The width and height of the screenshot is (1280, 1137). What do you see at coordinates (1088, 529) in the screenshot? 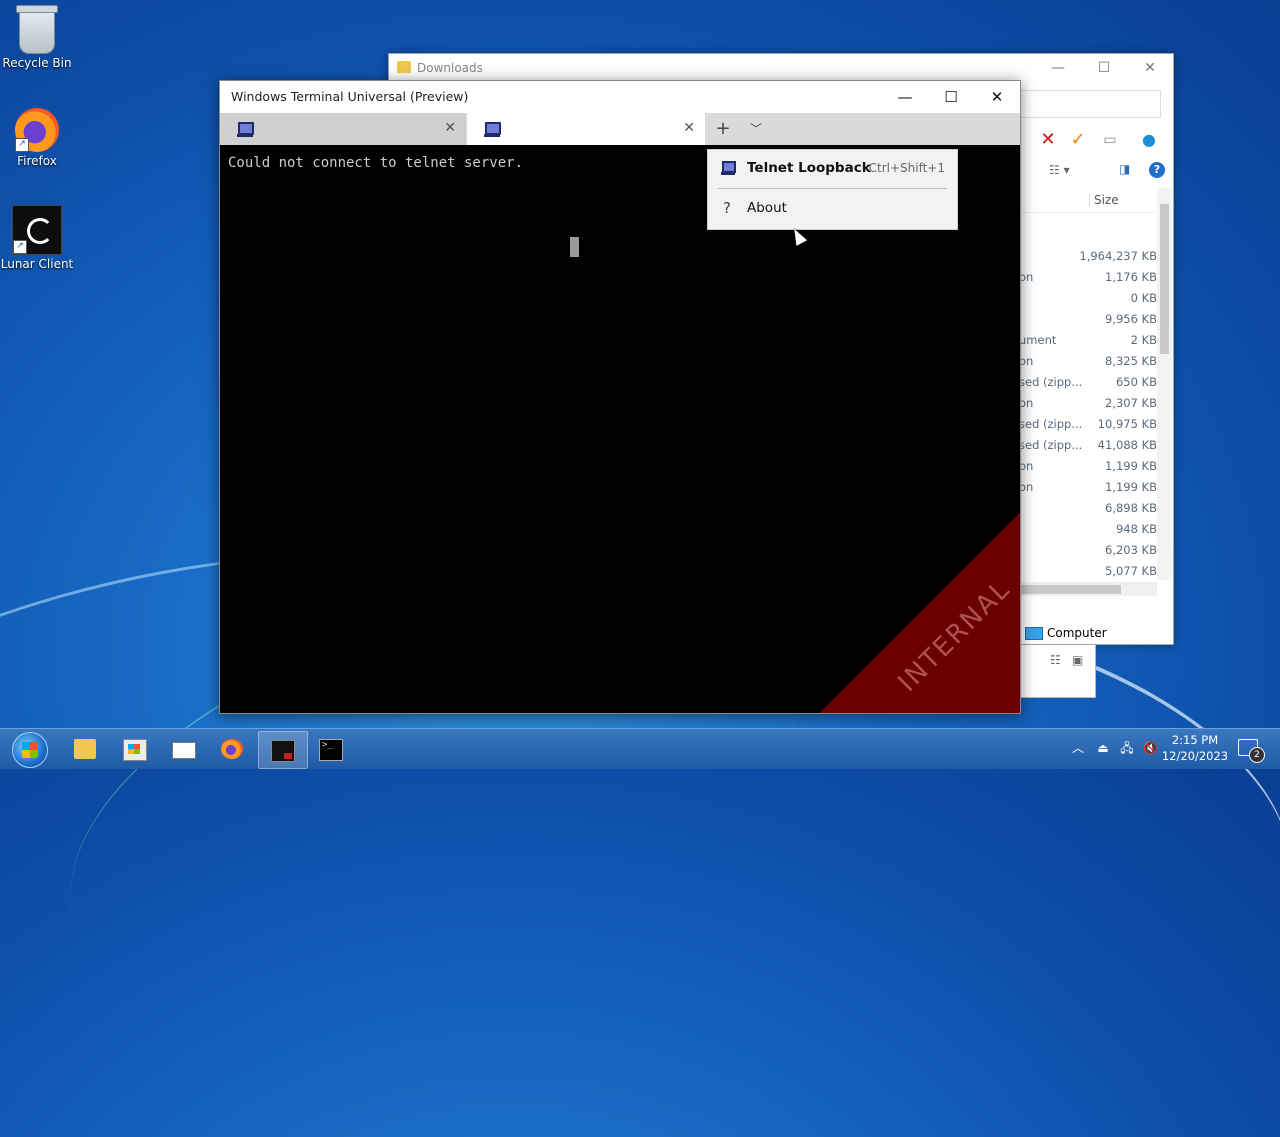
I see `table-row: 948 KB` at bounding box center [1088, 529].